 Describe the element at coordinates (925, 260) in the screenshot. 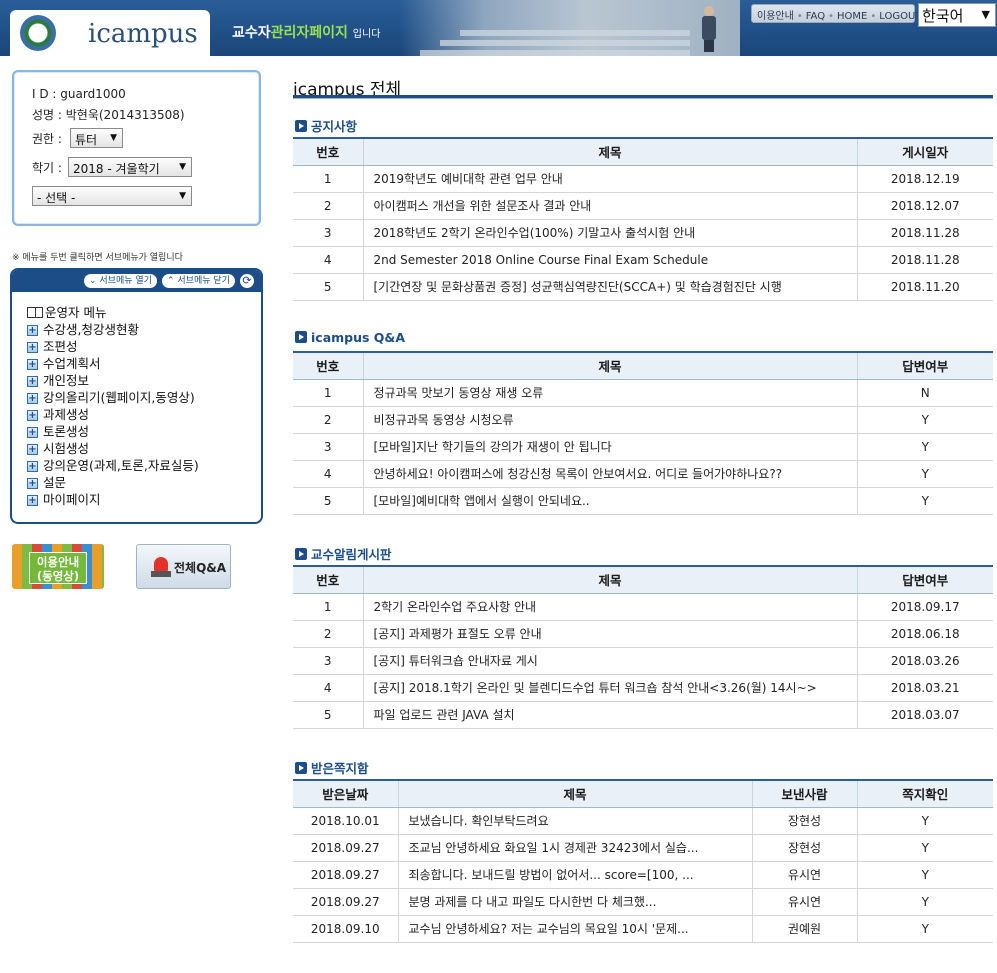

I see `row-date: 2018.11.28` at that location.